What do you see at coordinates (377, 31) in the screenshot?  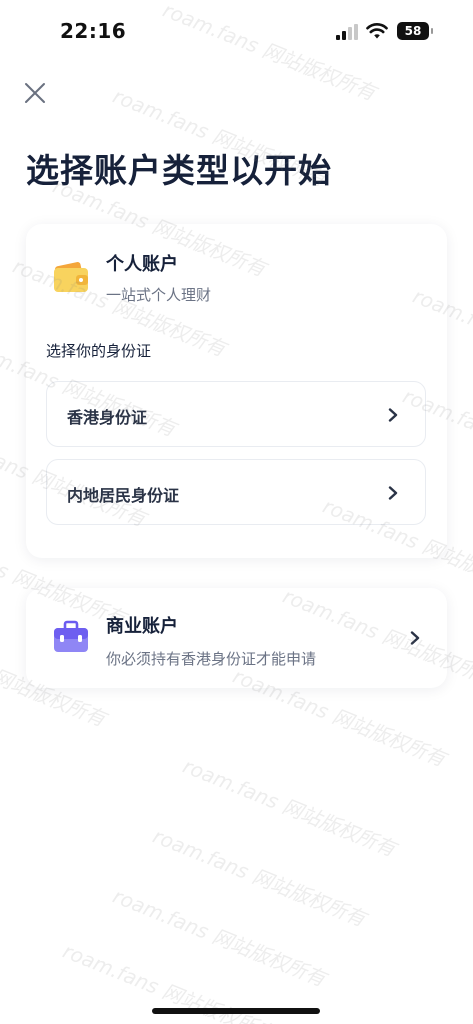 I see `wifi-icon` at bounding box center [377, 31].